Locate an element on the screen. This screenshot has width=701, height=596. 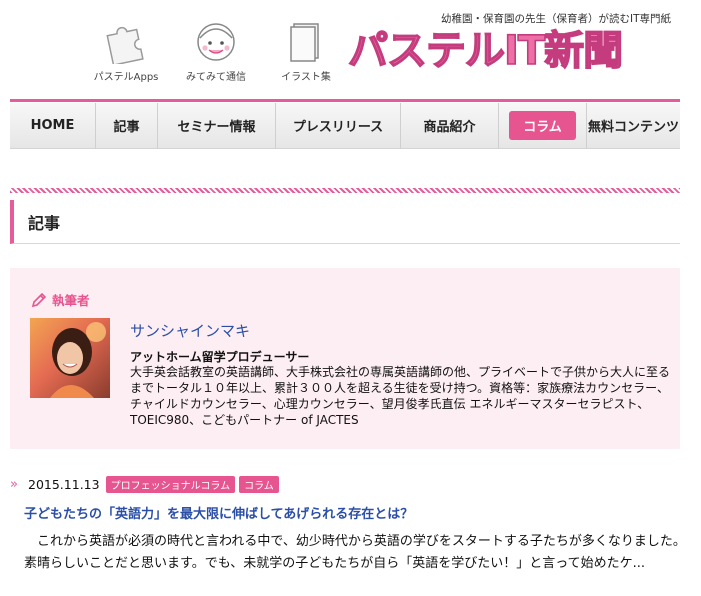
nav-item-label: HOME is located at coordinates (52, 125).